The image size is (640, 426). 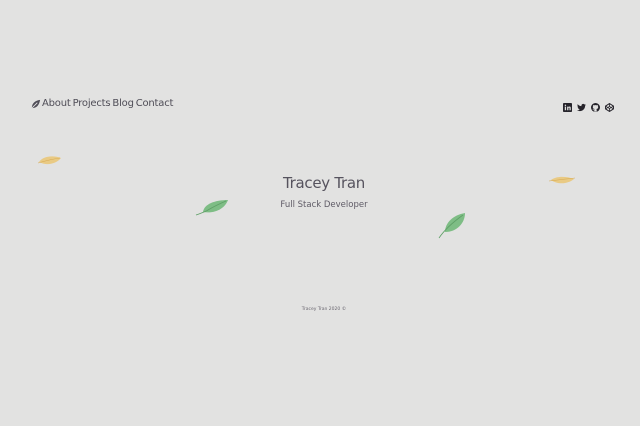 I want to click on social-links, so click(x=588, y=104).